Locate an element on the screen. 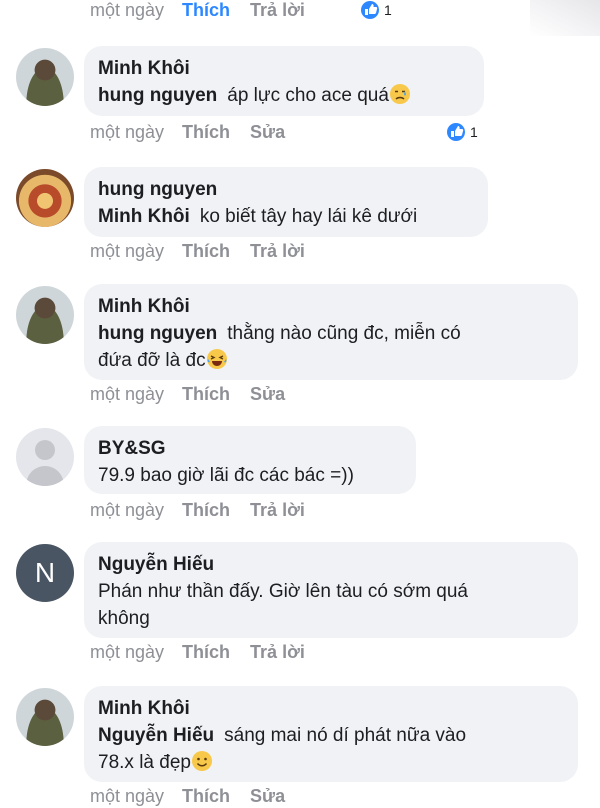 The width and height of the screenshot is (600, 808). comment-bubble: BY&SG 79.9 bao giờ lãi đc các bác =)) is located at coordinates (250, 460).